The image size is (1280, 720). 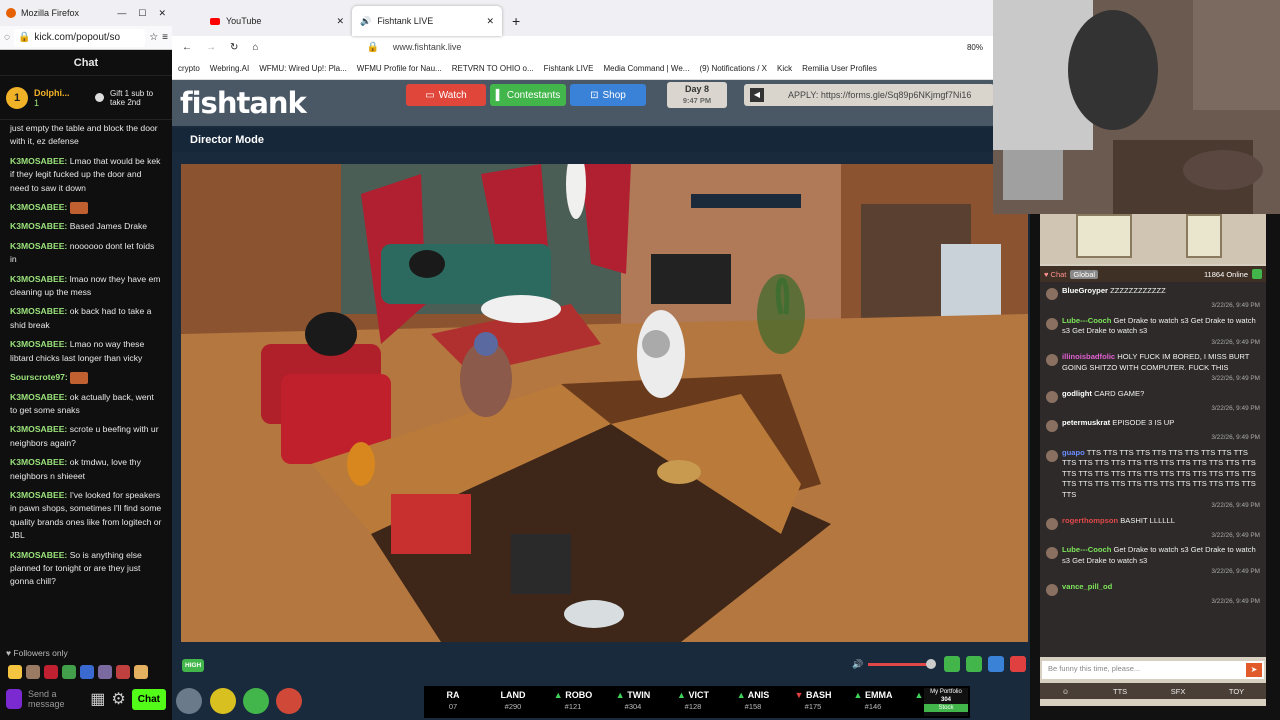 What do you see at coordinates (223, 701) in the screenshot?
I see `coins-icon` at bounding box center [223, 701].